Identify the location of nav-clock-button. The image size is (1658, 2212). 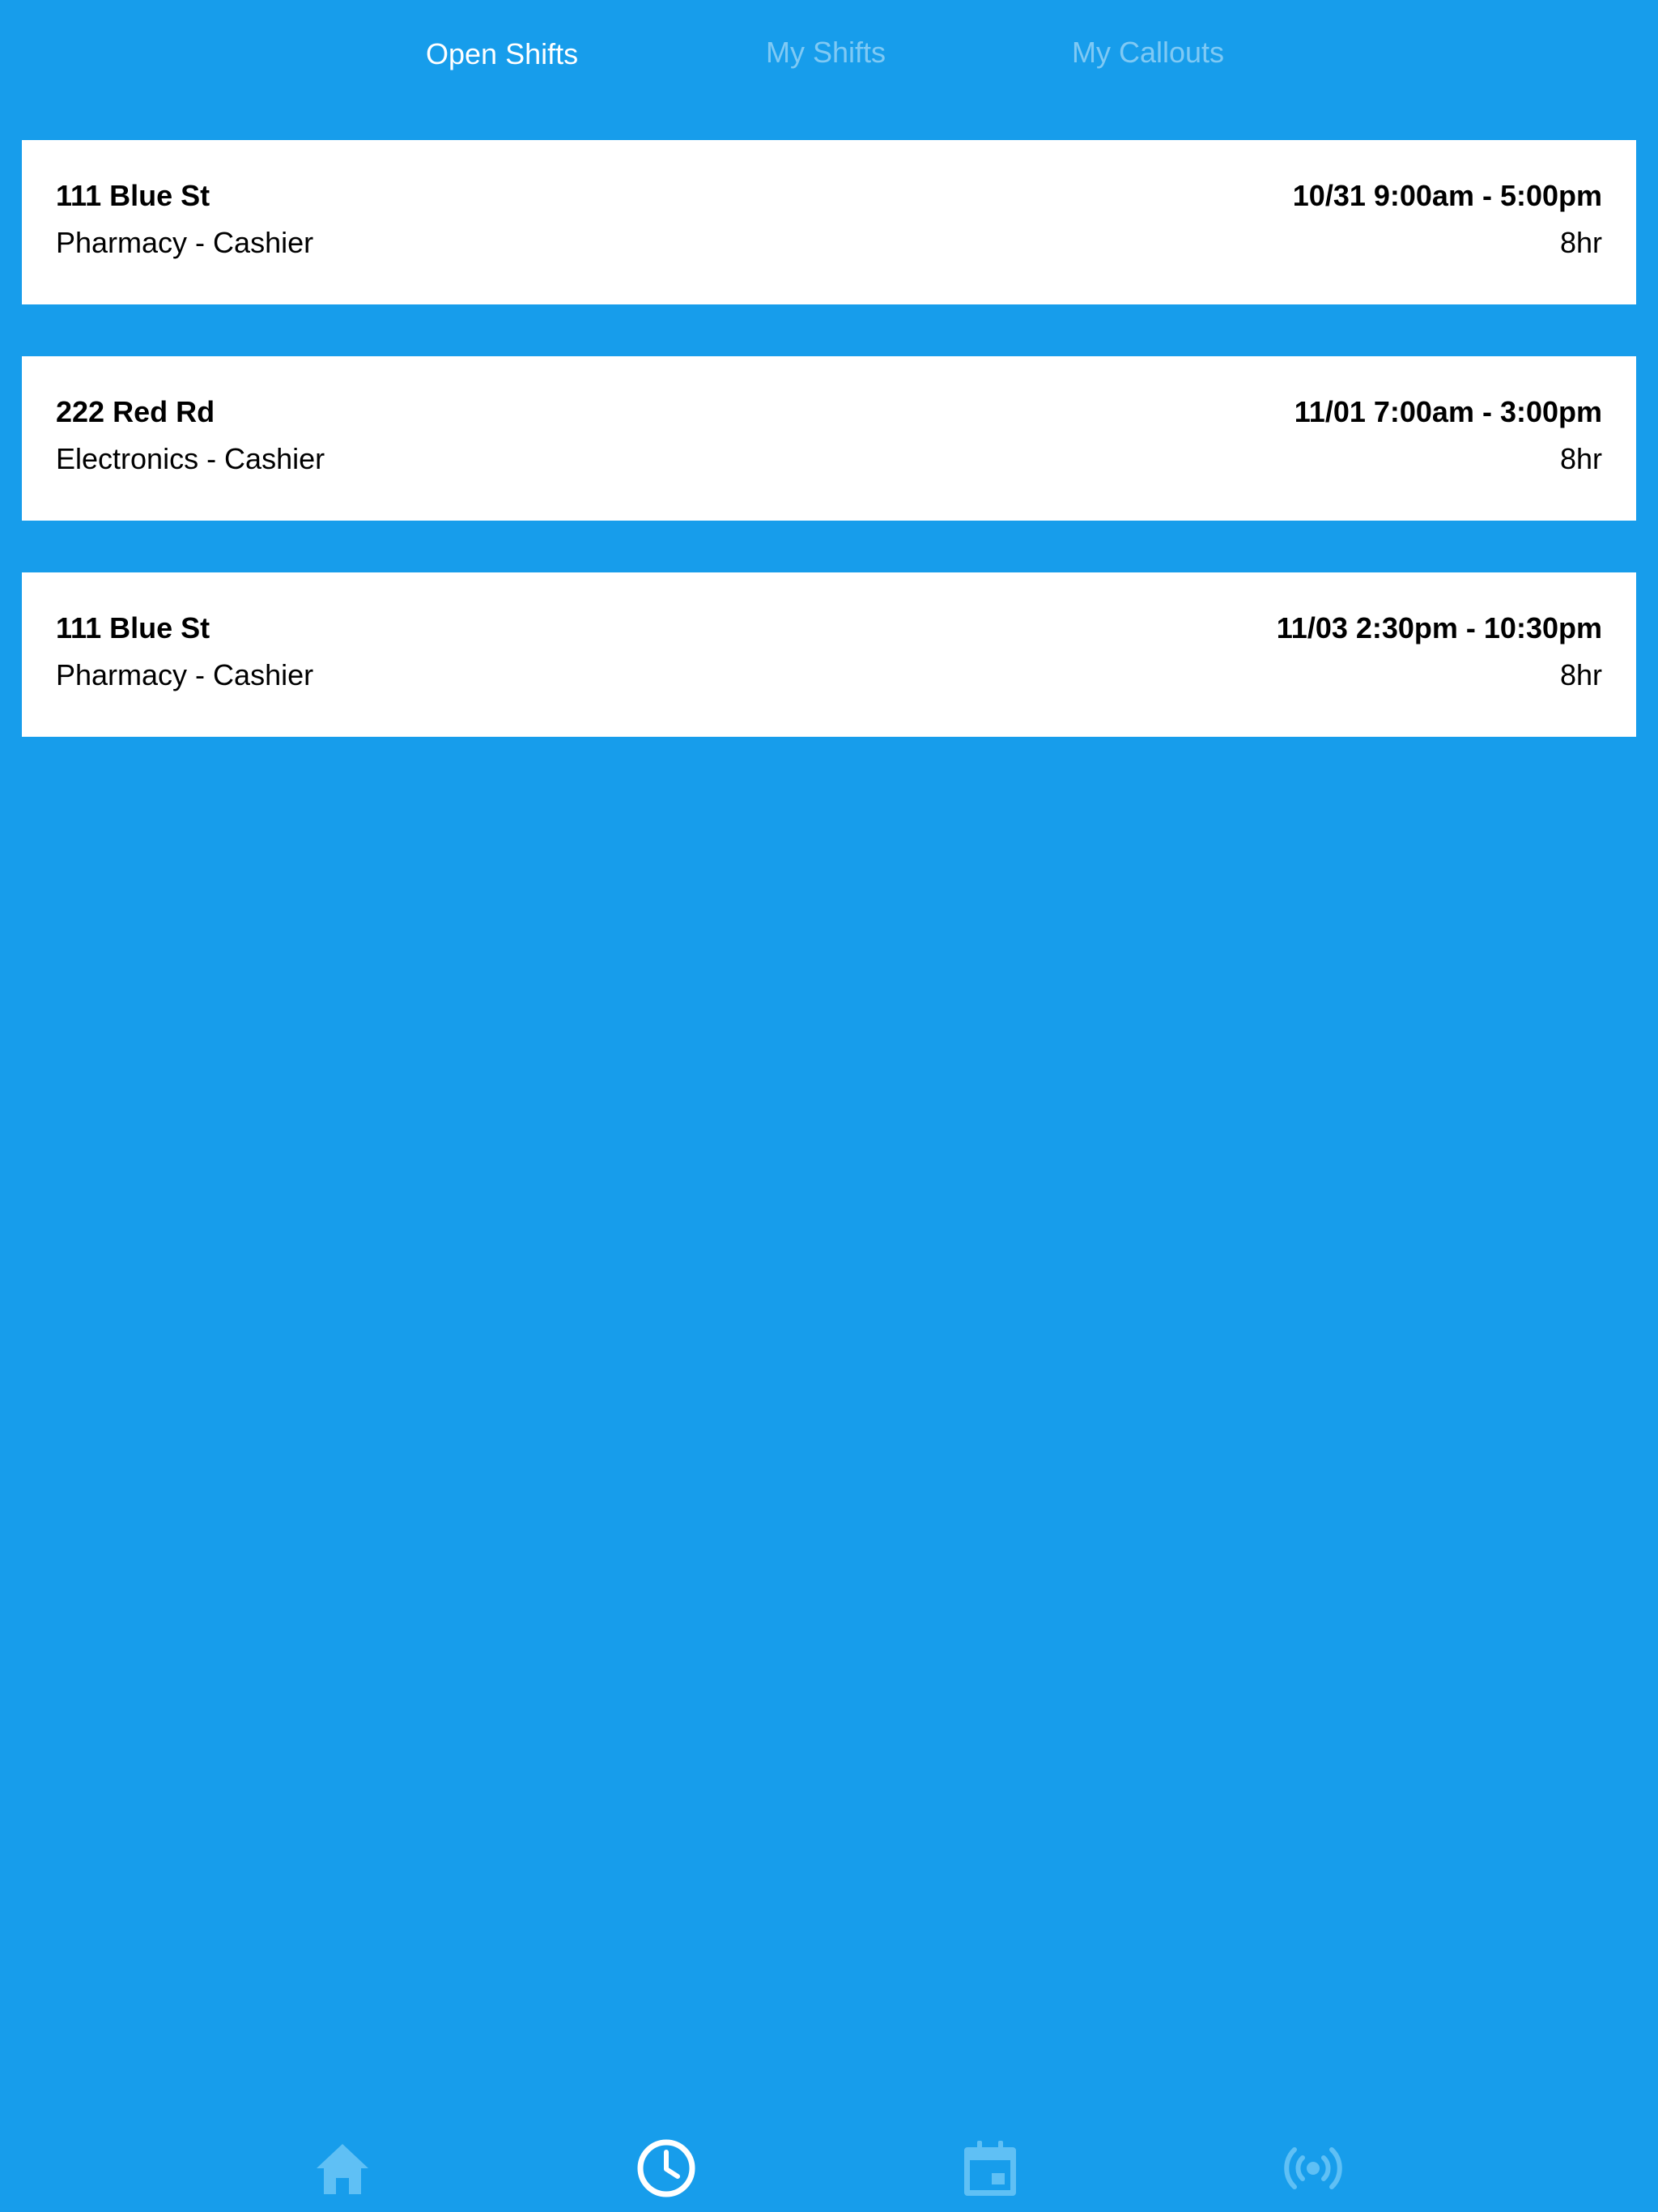
(666, 2168).